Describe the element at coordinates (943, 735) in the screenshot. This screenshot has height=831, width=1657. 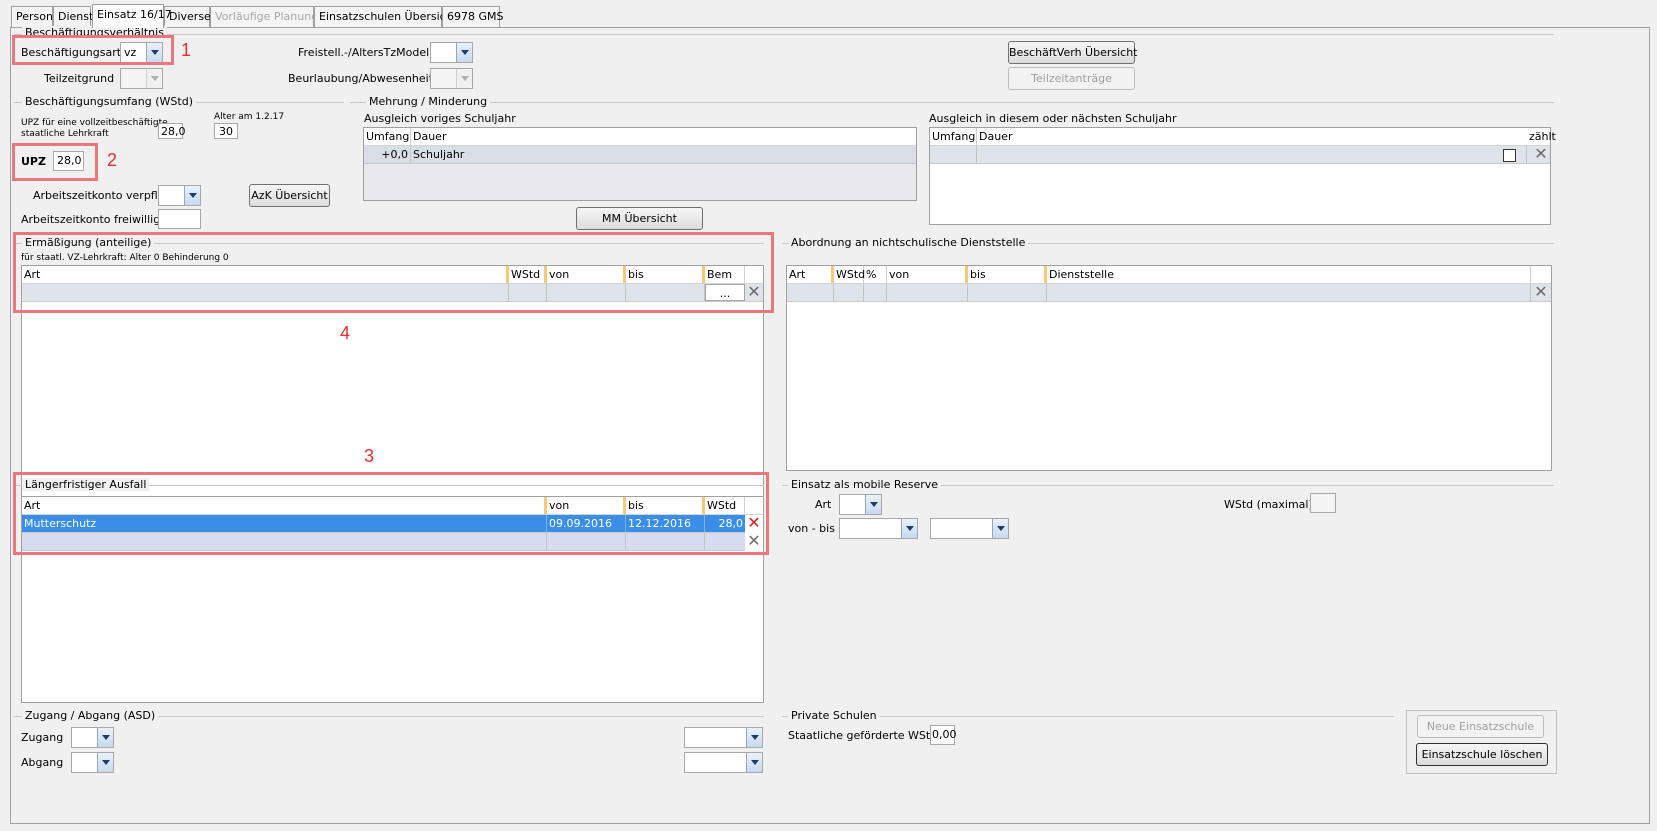
I see `staatliche-wstd-input: 0,00` at that location.